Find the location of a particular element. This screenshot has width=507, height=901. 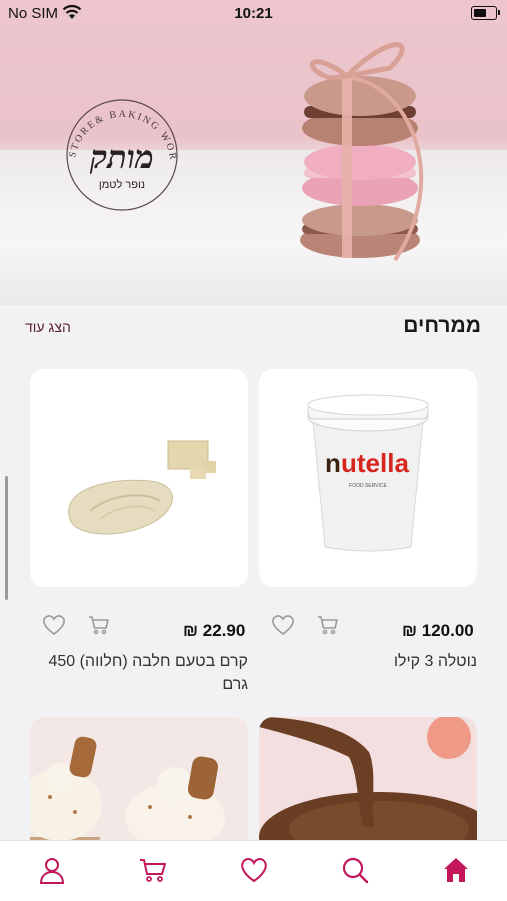

scroll-indicator is located at coordinates (6, 538).